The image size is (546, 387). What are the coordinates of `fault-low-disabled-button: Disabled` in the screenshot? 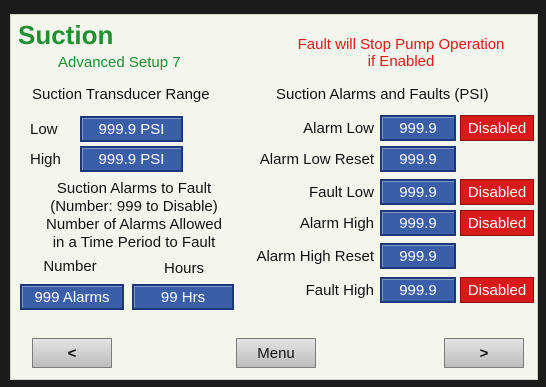 It's located at (497, 192).